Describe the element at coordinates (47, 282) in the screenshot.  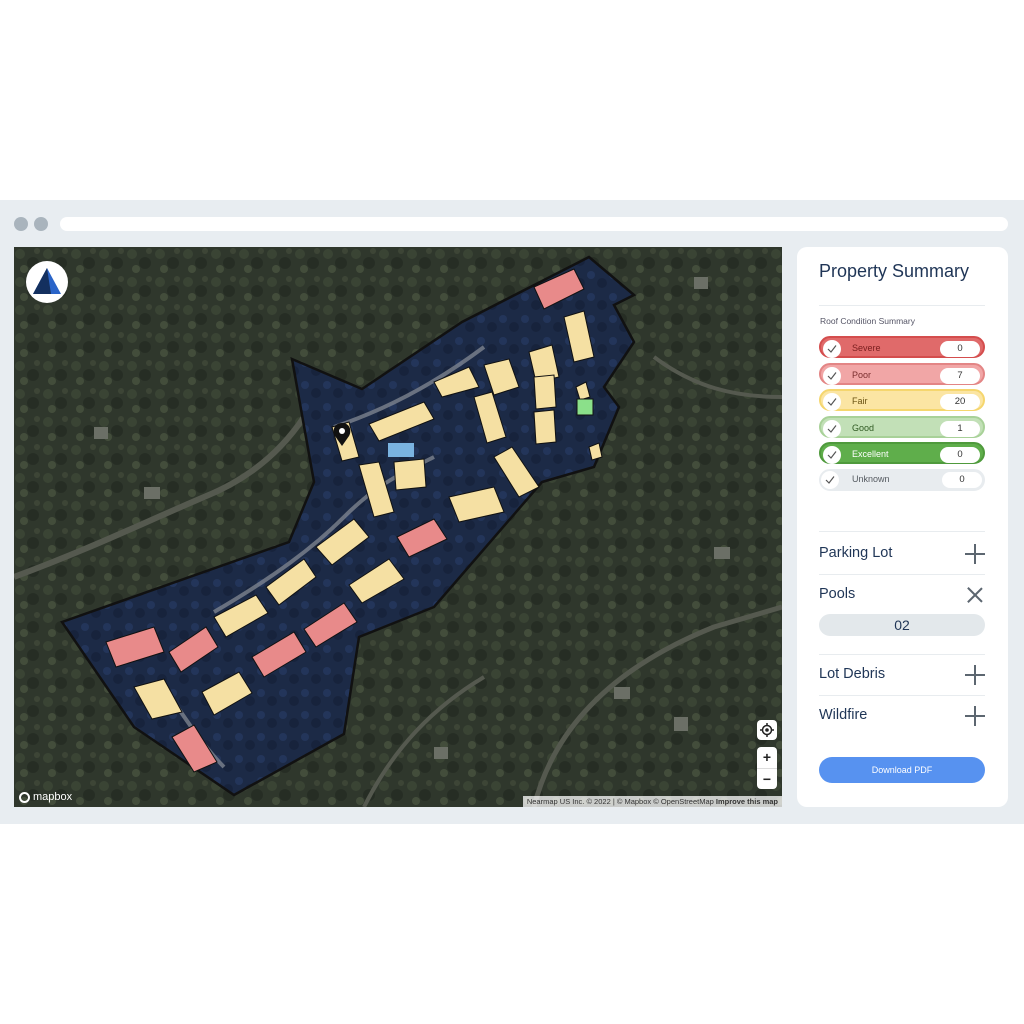
I see `lot-detection-logo-icon` at that location.